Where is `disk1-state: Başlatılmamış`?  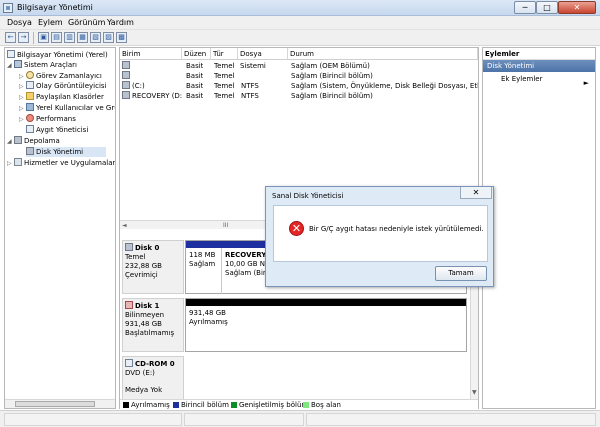
disk1-state: Başlatılmamış is located at coordinates (150, 333).